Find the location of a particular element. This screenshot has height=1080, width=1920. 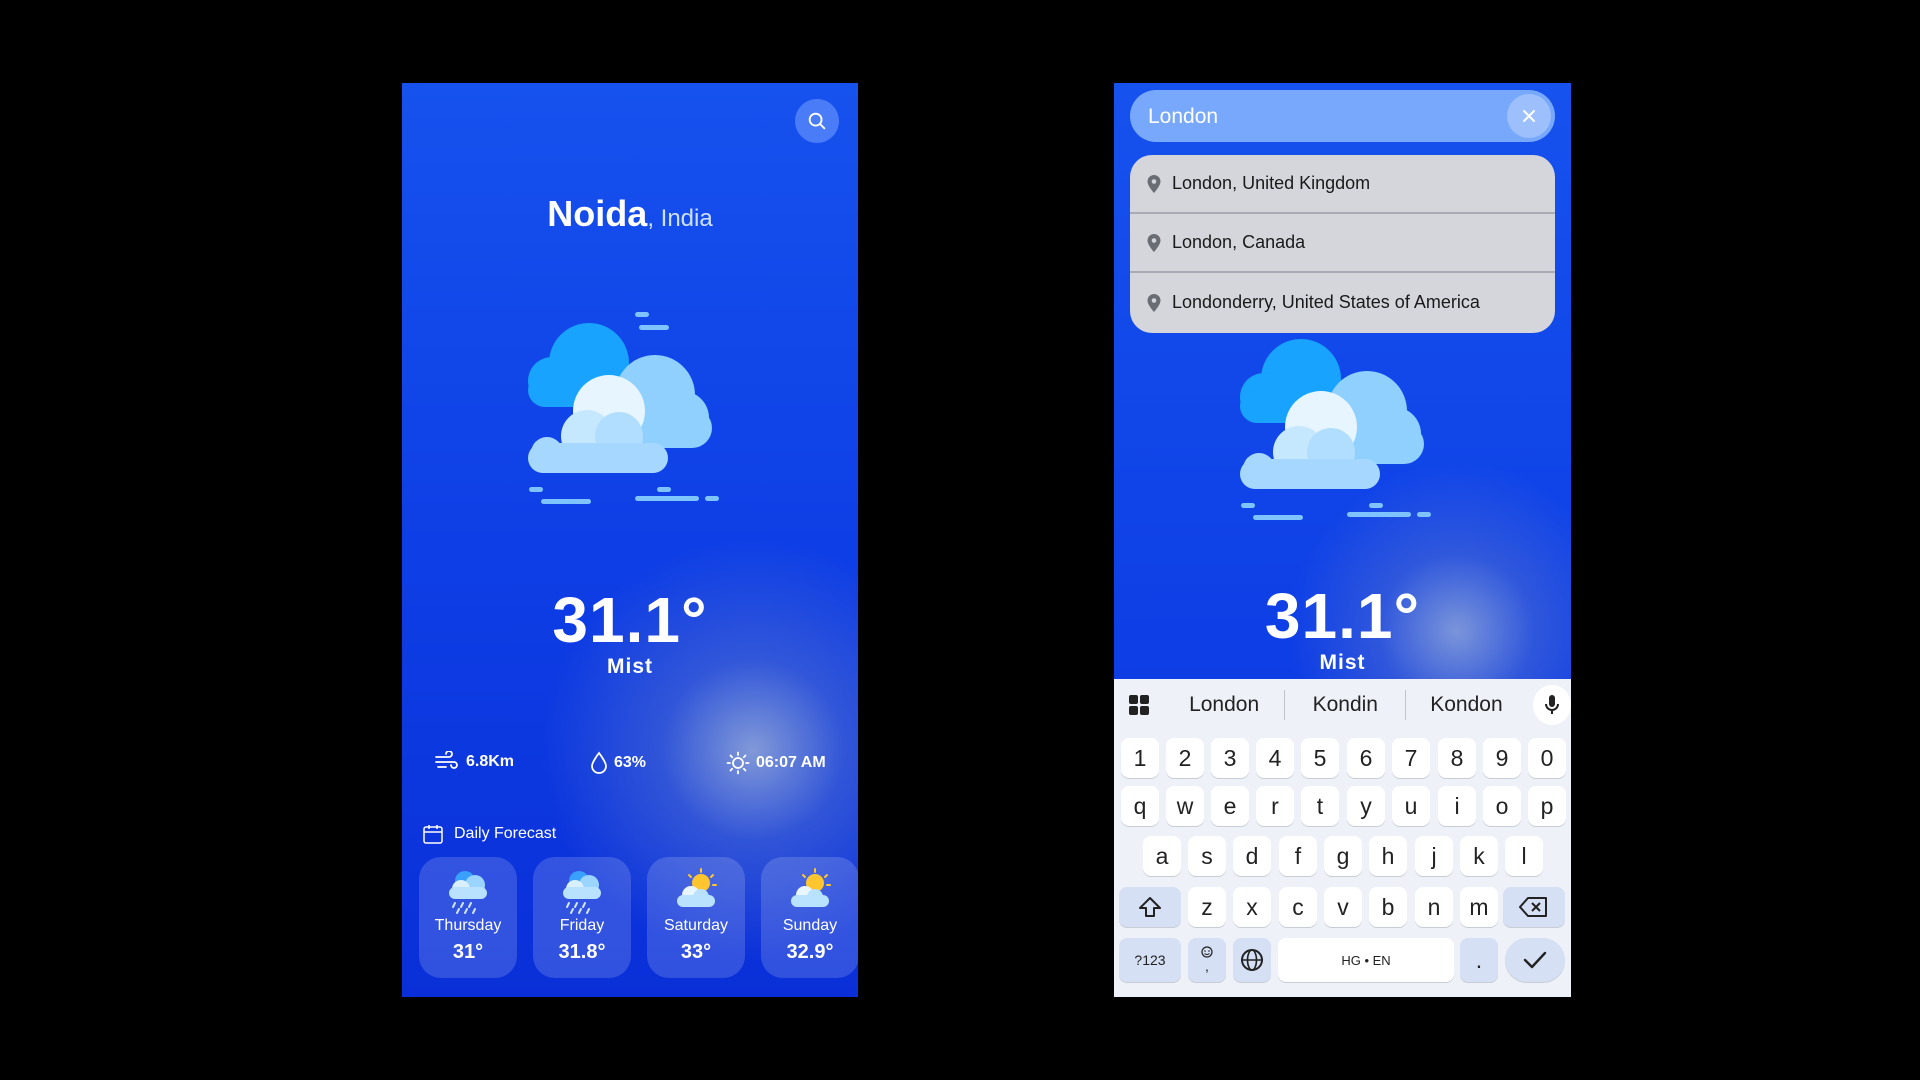

forecast-temp: 31.8° is located at coordinates (582, 952).